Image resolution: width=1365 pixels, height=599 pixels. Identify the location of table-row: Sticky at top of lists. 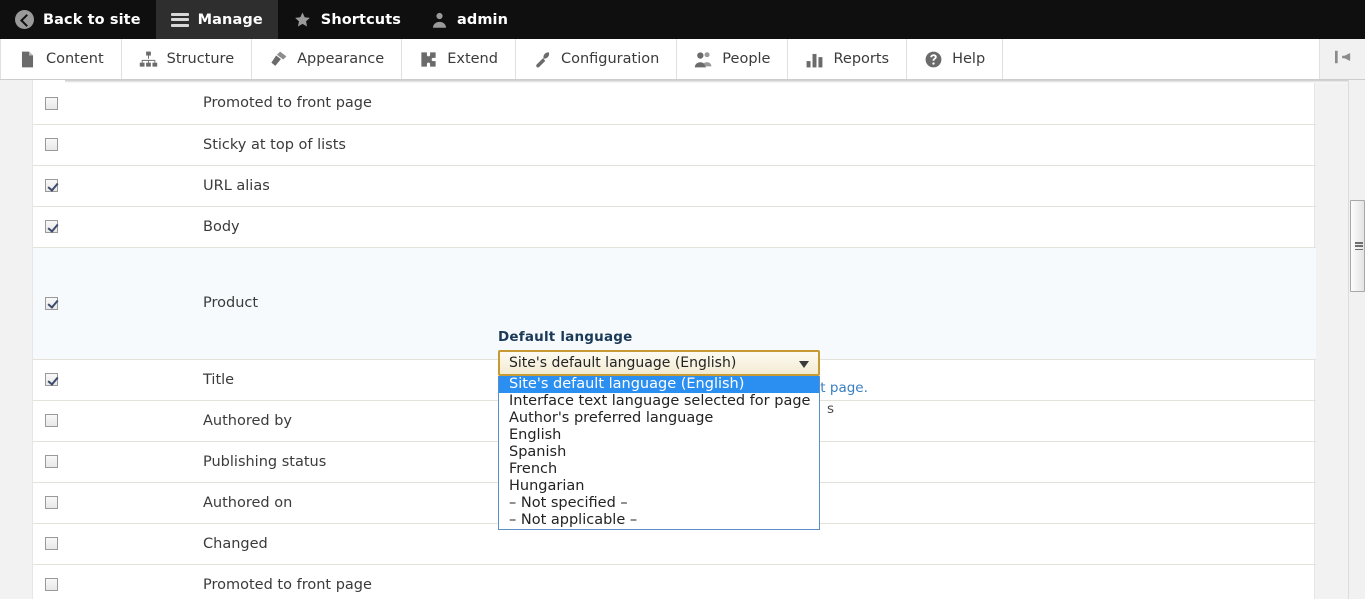
(674, 145).